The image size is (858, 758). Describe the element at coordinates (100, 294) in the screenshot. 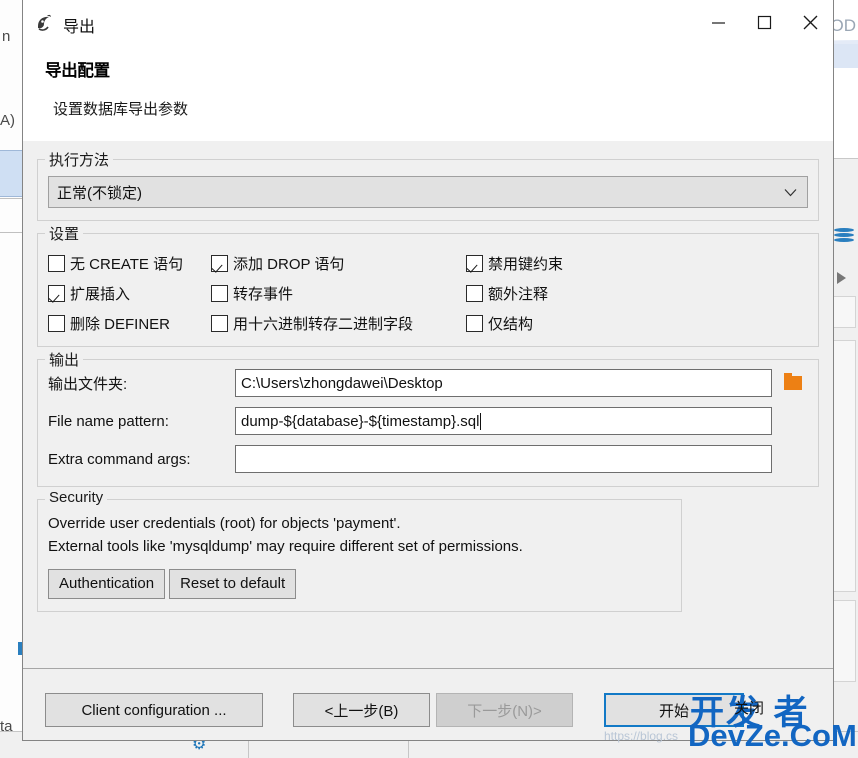

I see `checkbox-label: 扩展插入` at that location.